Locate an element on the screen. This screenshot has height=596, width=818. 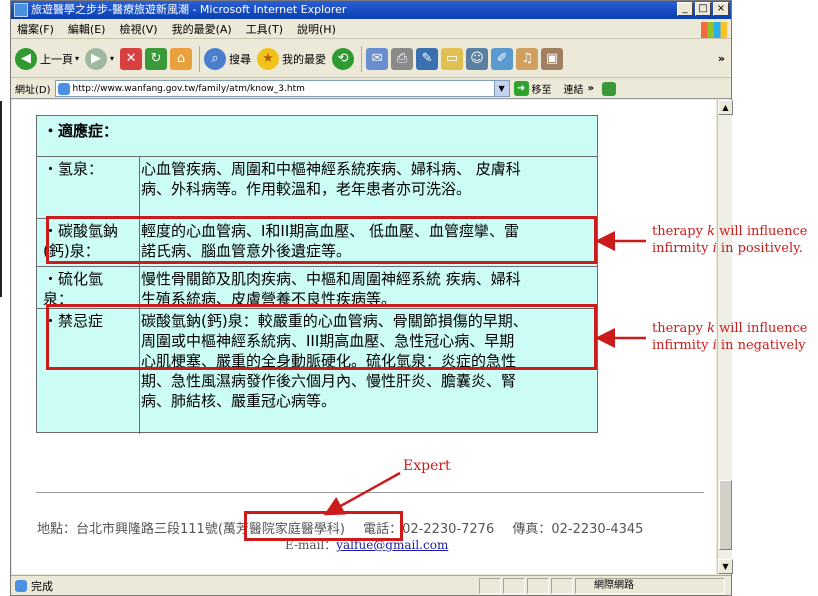
mail-icon: ✉ is located at coordinates (377, 58).